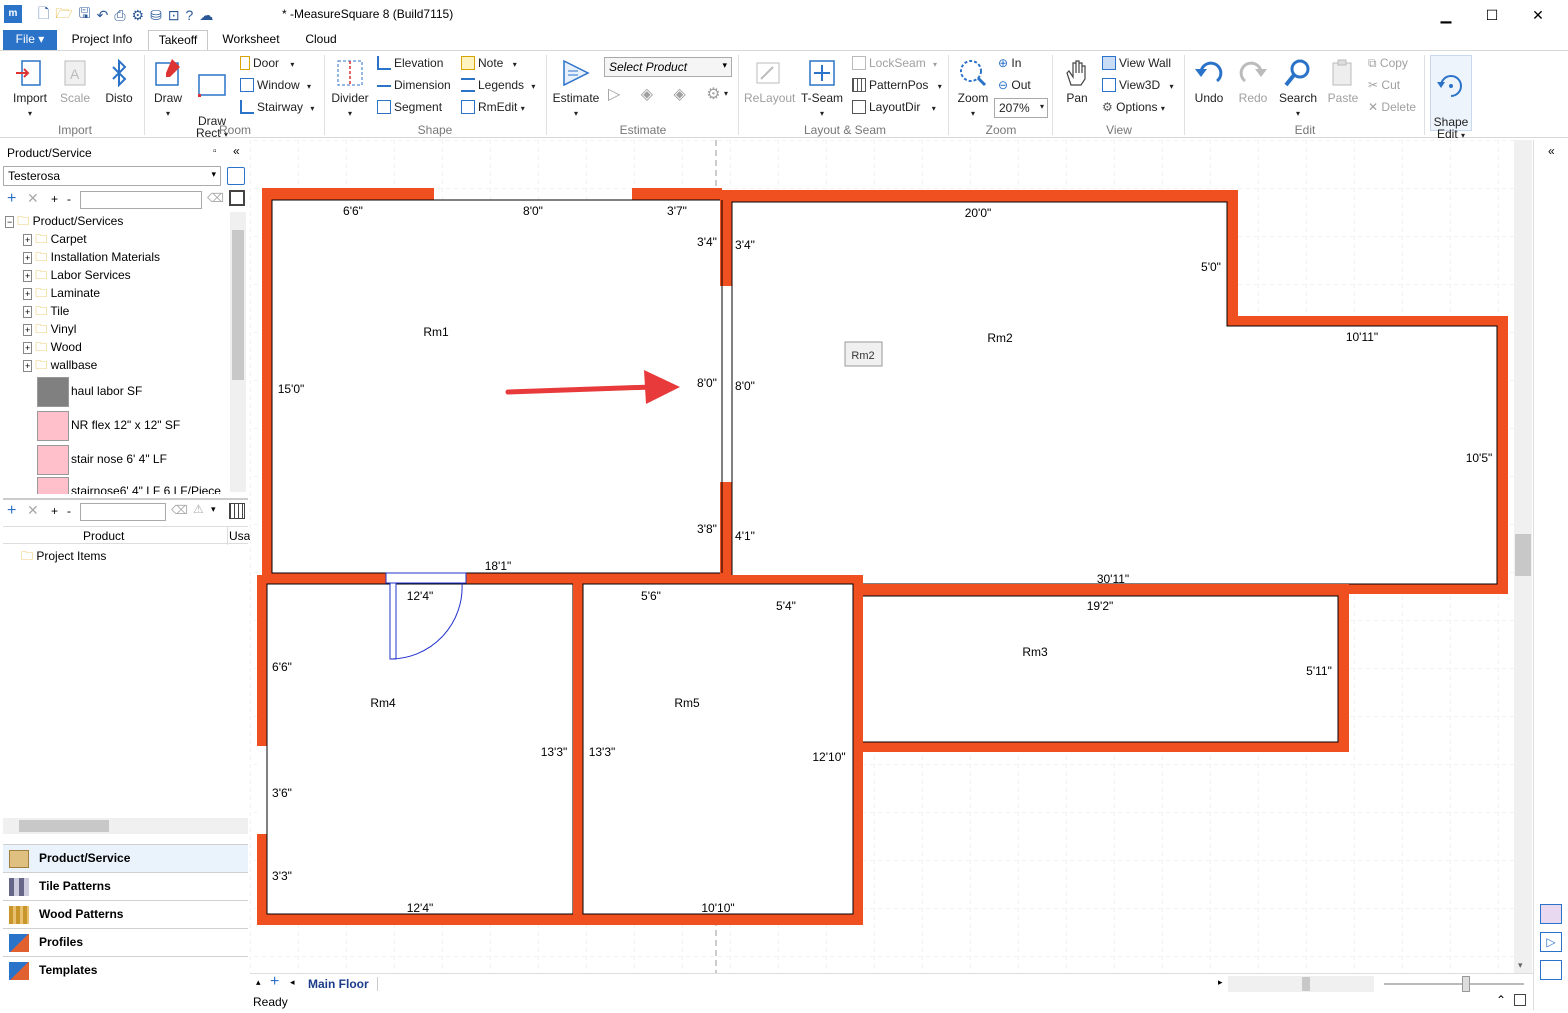 The image size is (1568, 1013). I want to click on room-label-rm1: Rm1, so click(436, 332).